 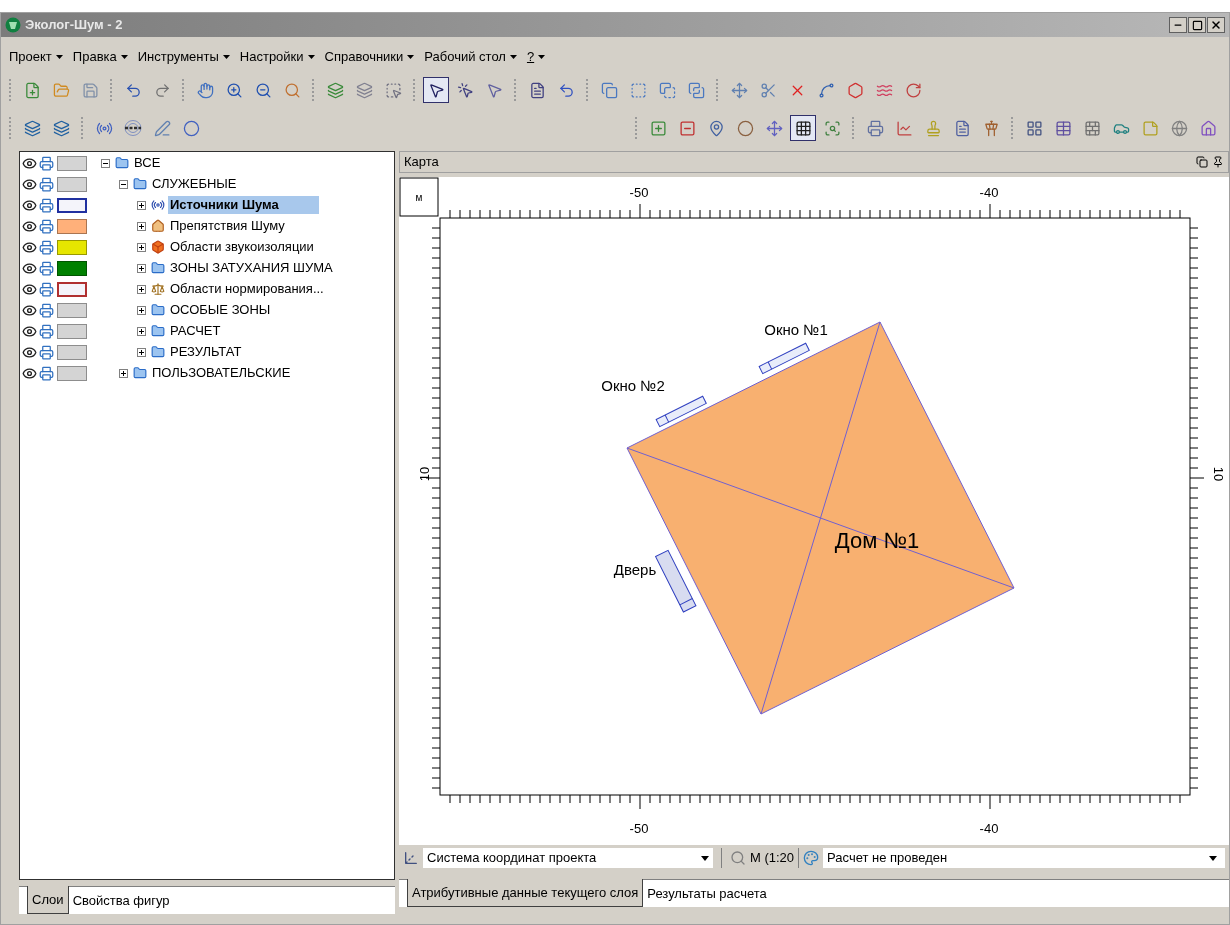 I want to click on unit-label: м, so click(x=419, y=197).